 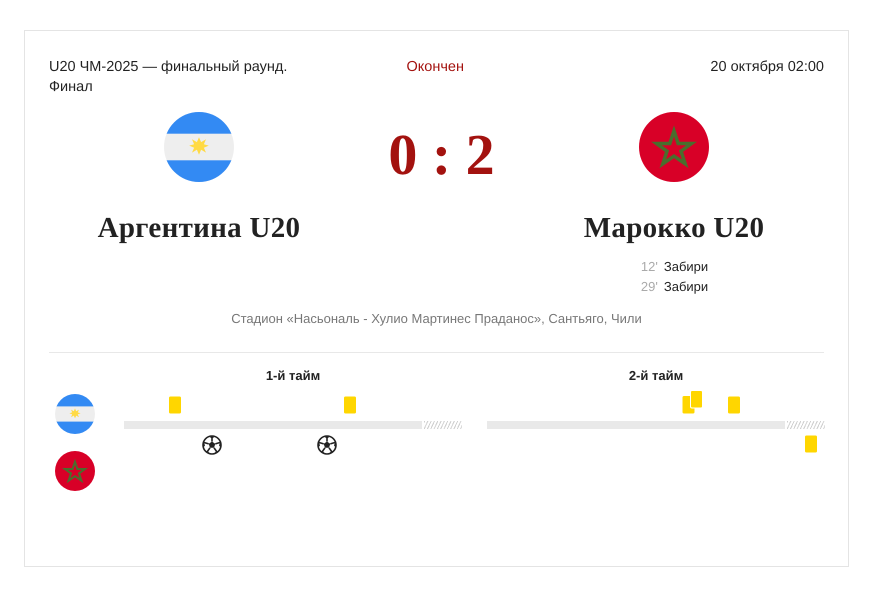 What do you see at coordinates (649, 267) in the screenshot?
I see `goal-minute: 12'` at bounding box center [649, 267].